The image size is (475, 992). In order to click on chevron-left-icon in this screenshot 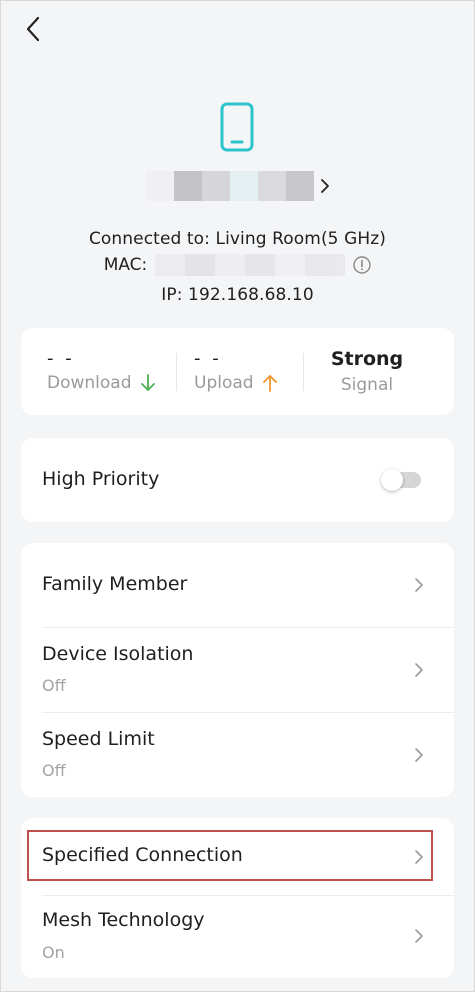, I will do `click(33, 29)`.